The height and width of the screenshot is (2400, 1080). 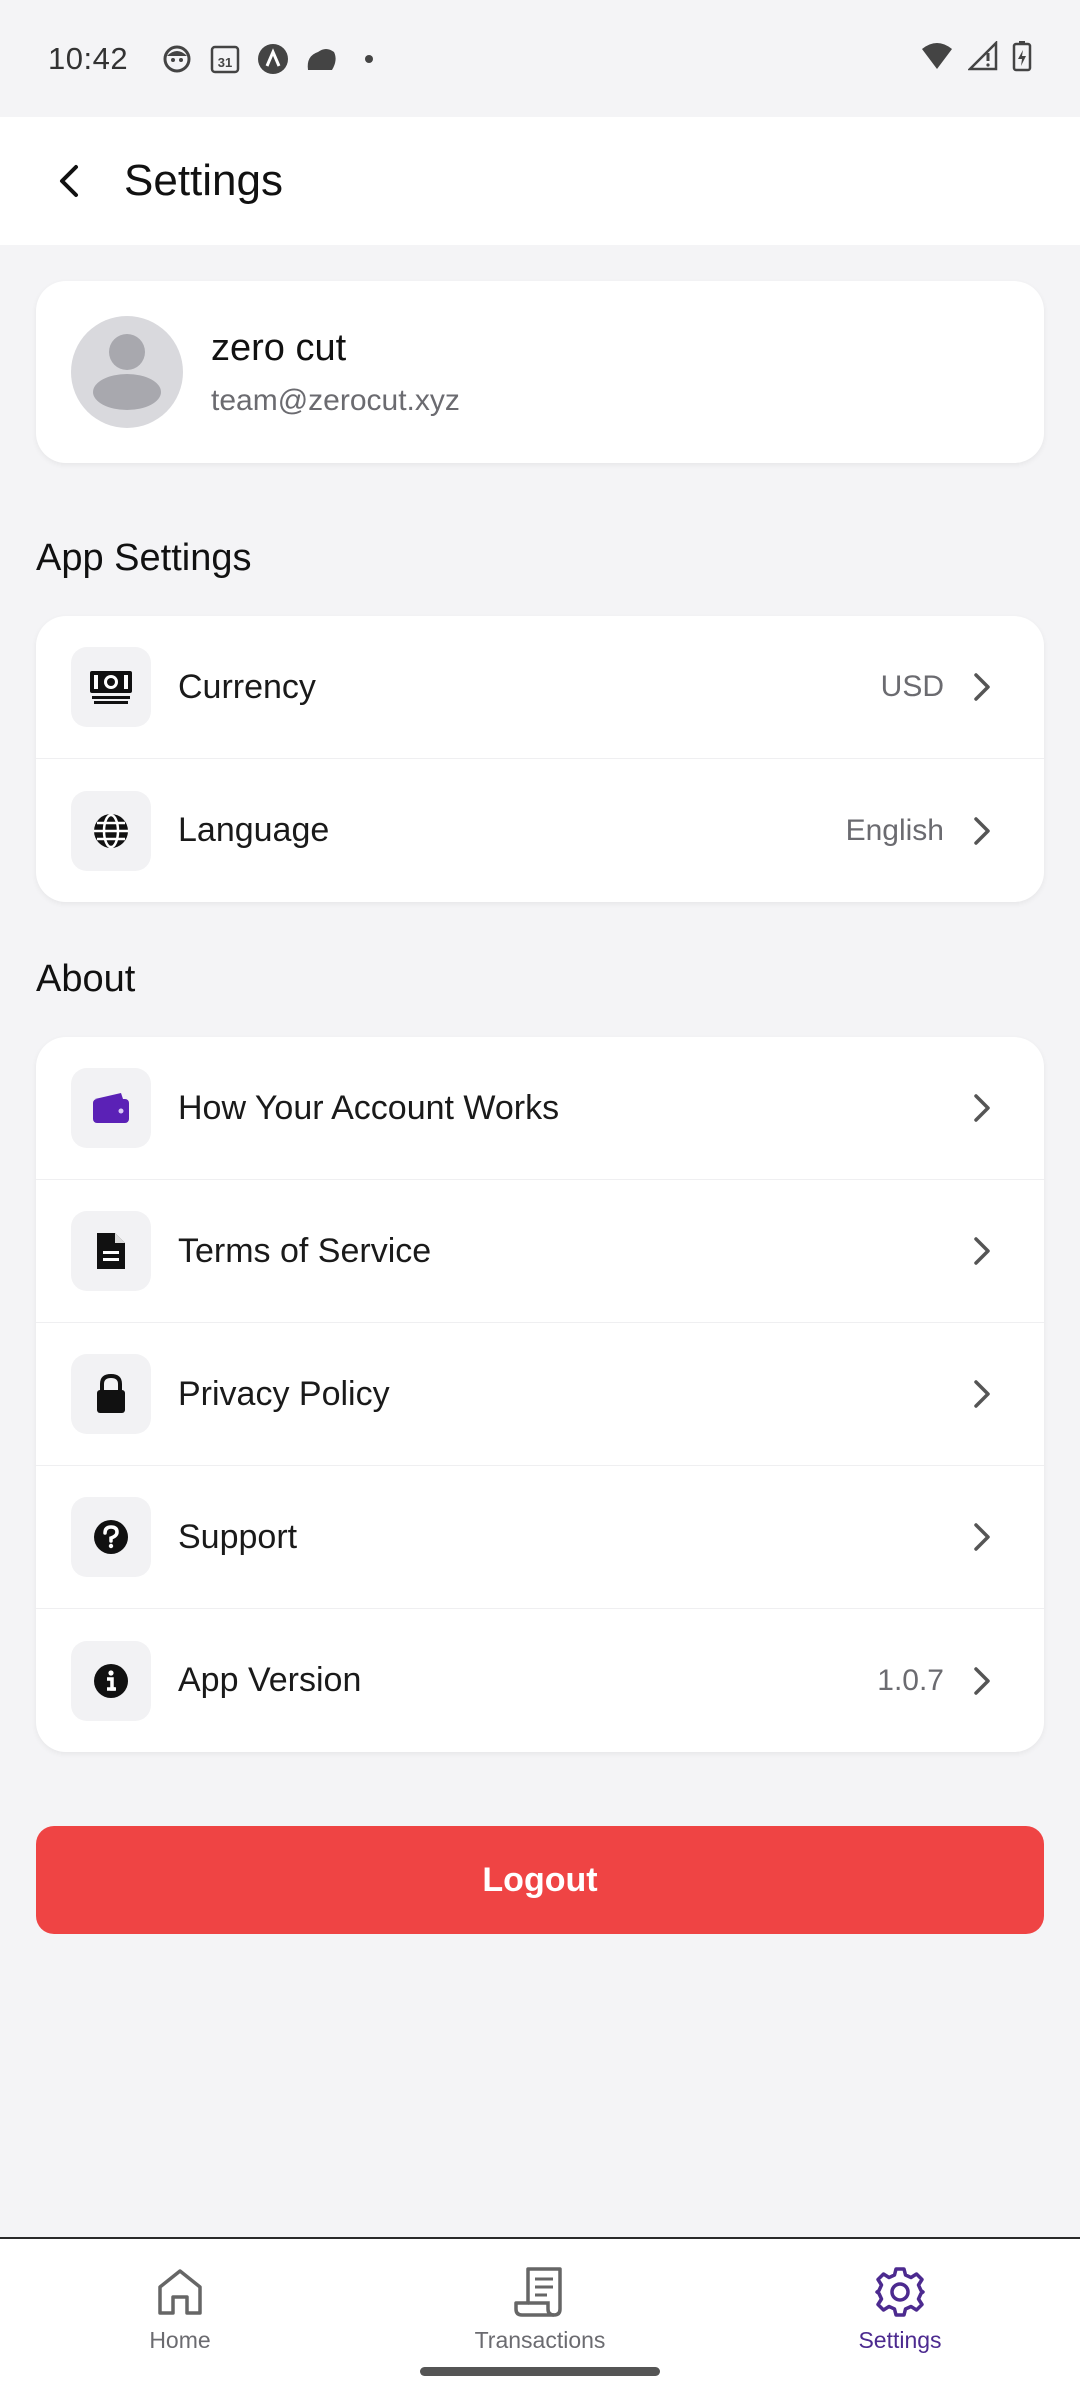 What do you see at coordinates (270, 1680) in the screenshot?
I see `row-label: App Version` at bounding box center [270, 1680].